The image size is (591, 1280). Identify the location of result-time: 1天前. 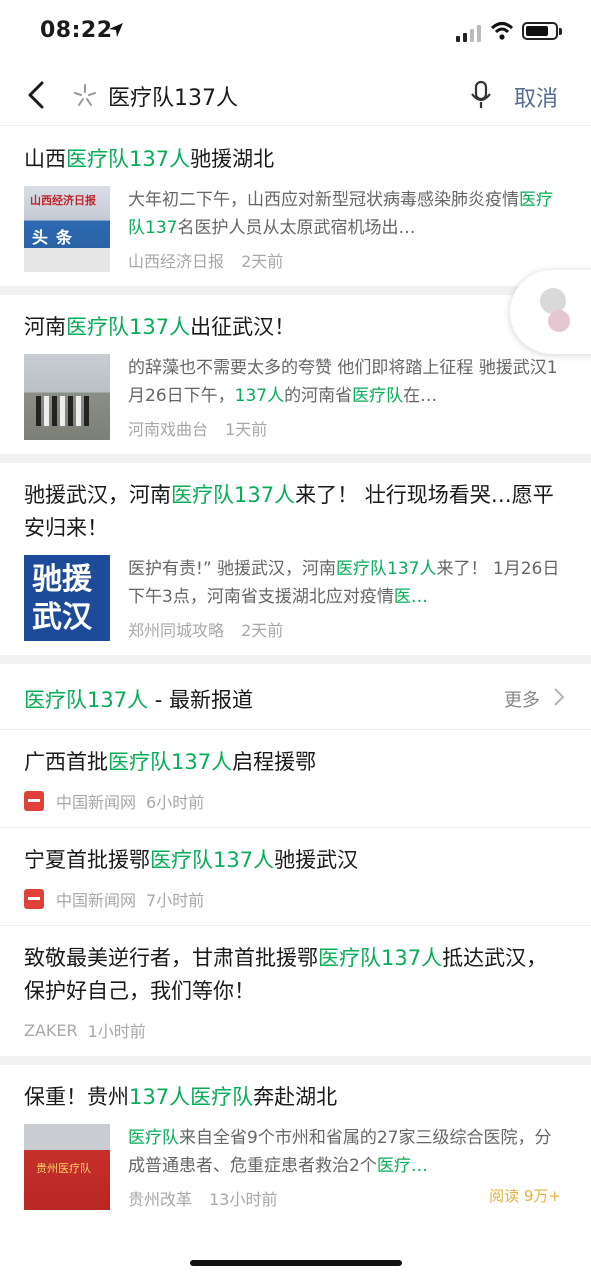
(246, 429).